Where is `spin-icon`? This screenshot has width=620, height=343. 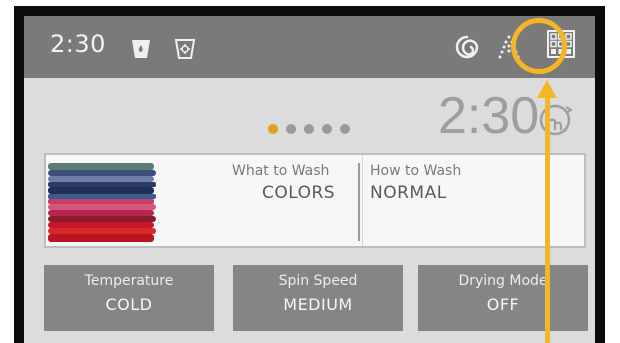 spin-icon is located at coordinates (467, 47).